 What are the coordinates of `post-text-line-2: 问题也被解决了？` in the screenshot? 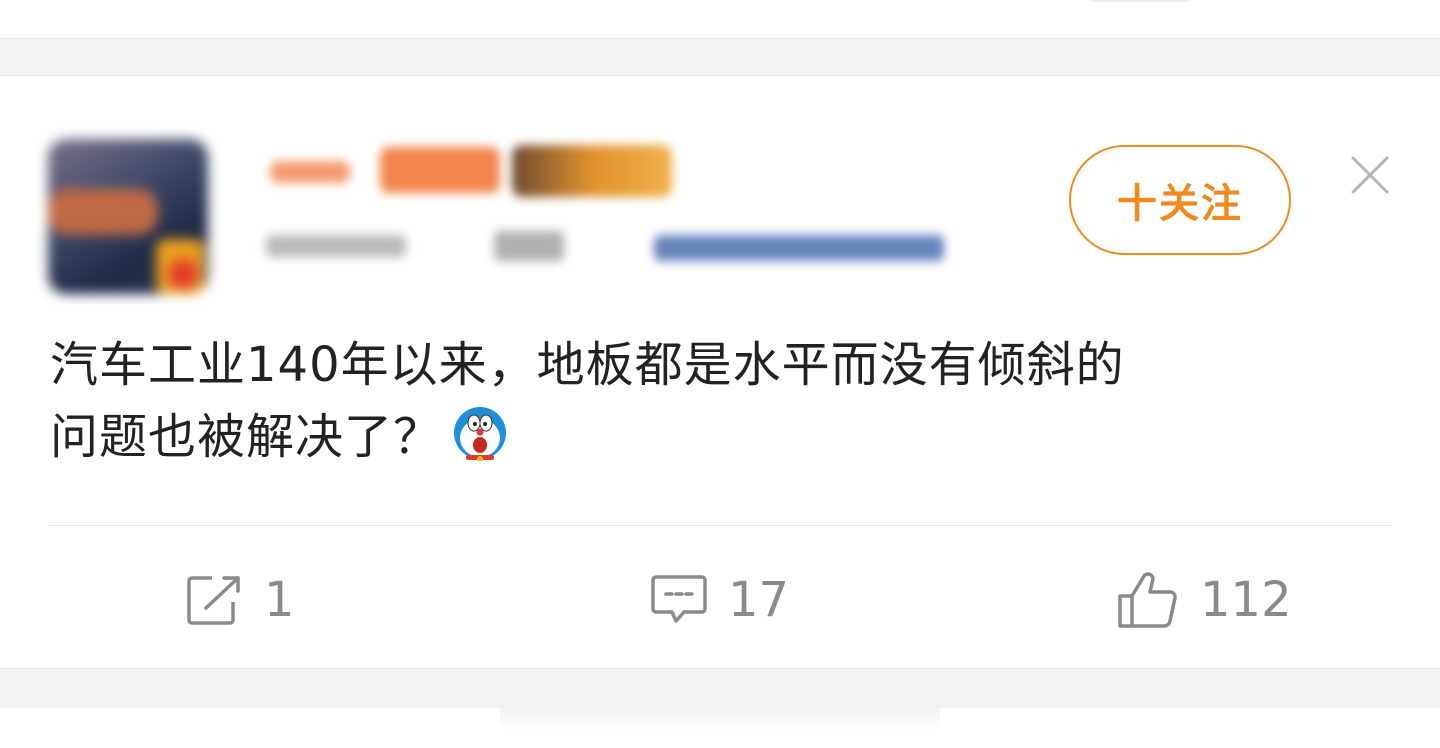 It's located at (246, 437).